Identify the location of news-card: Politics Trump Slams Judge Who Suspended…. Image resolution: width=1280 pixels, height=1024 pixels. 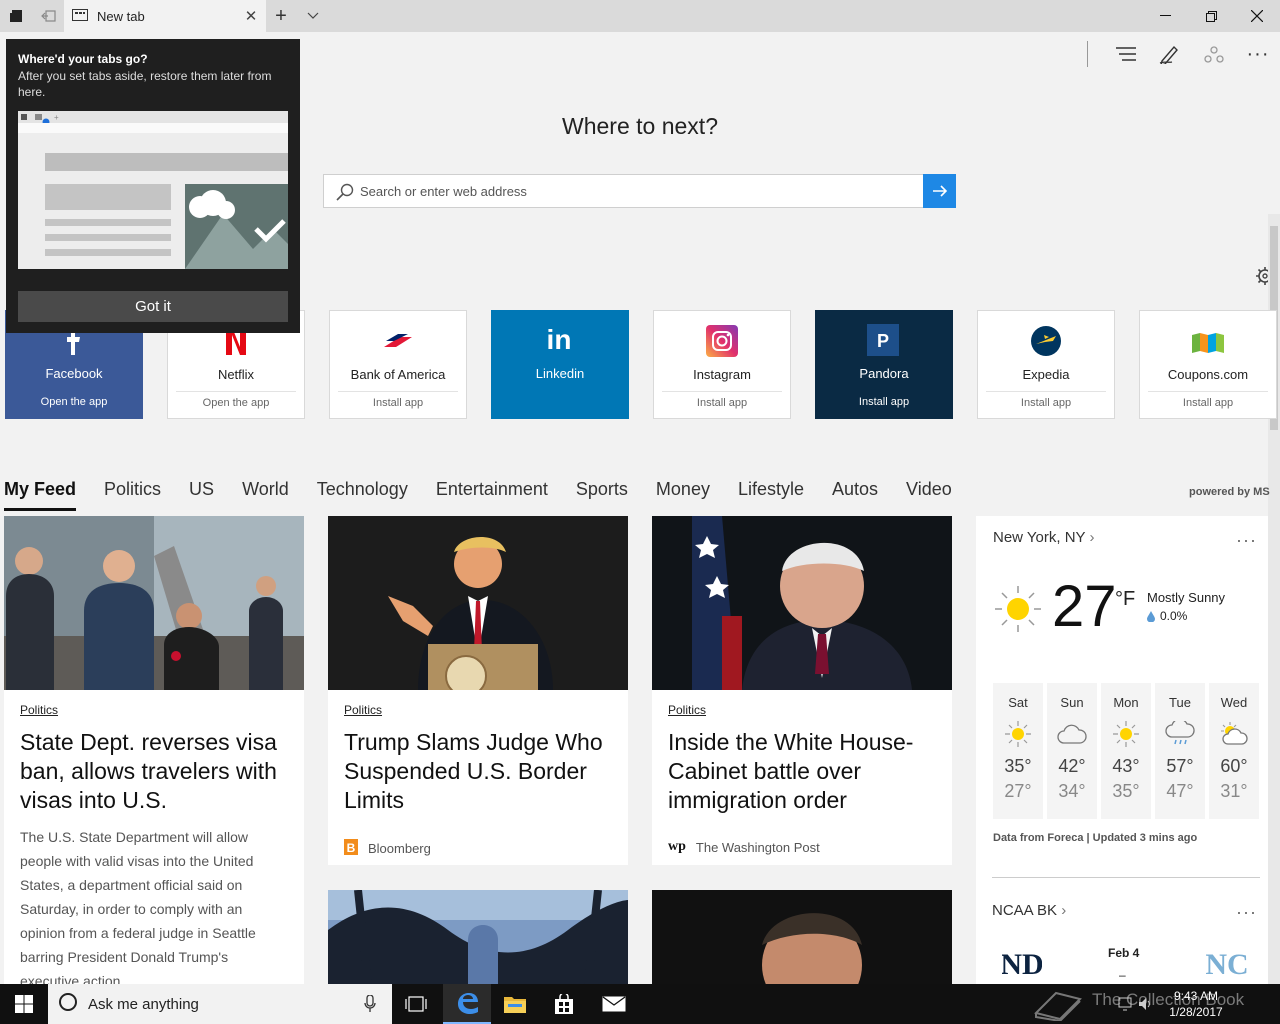
(478, 690).